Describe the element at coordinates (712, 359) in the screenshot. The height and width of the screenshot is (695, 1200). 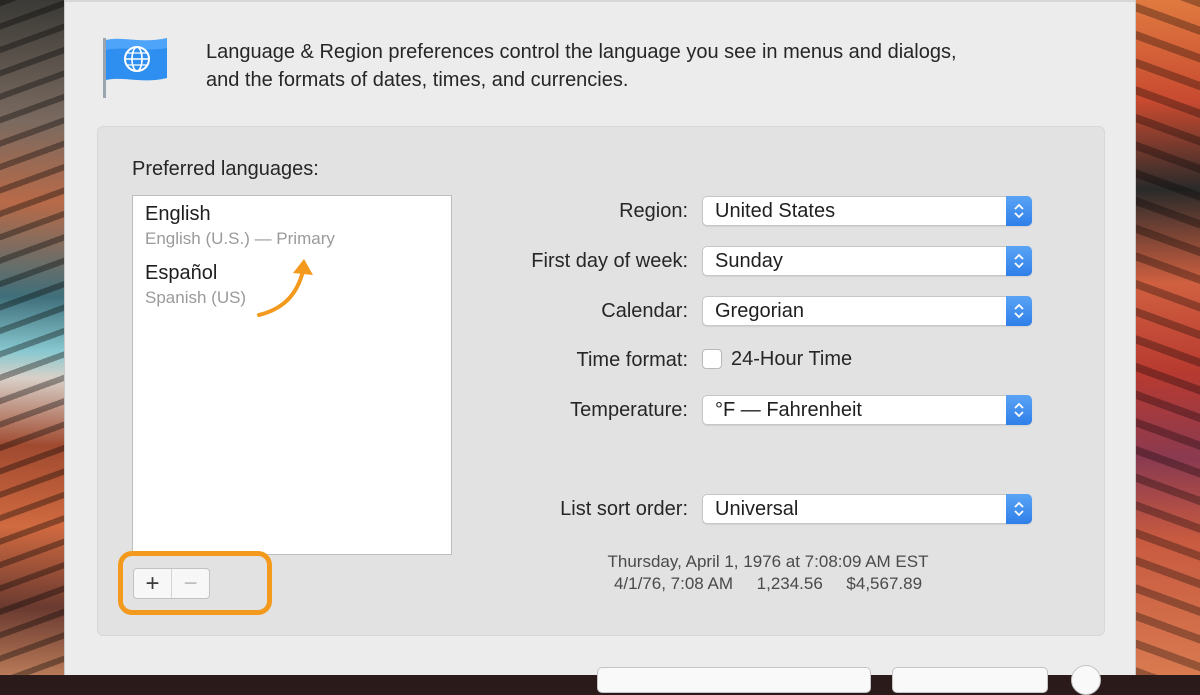
I see `24-hour-time-checkbox` at that location.